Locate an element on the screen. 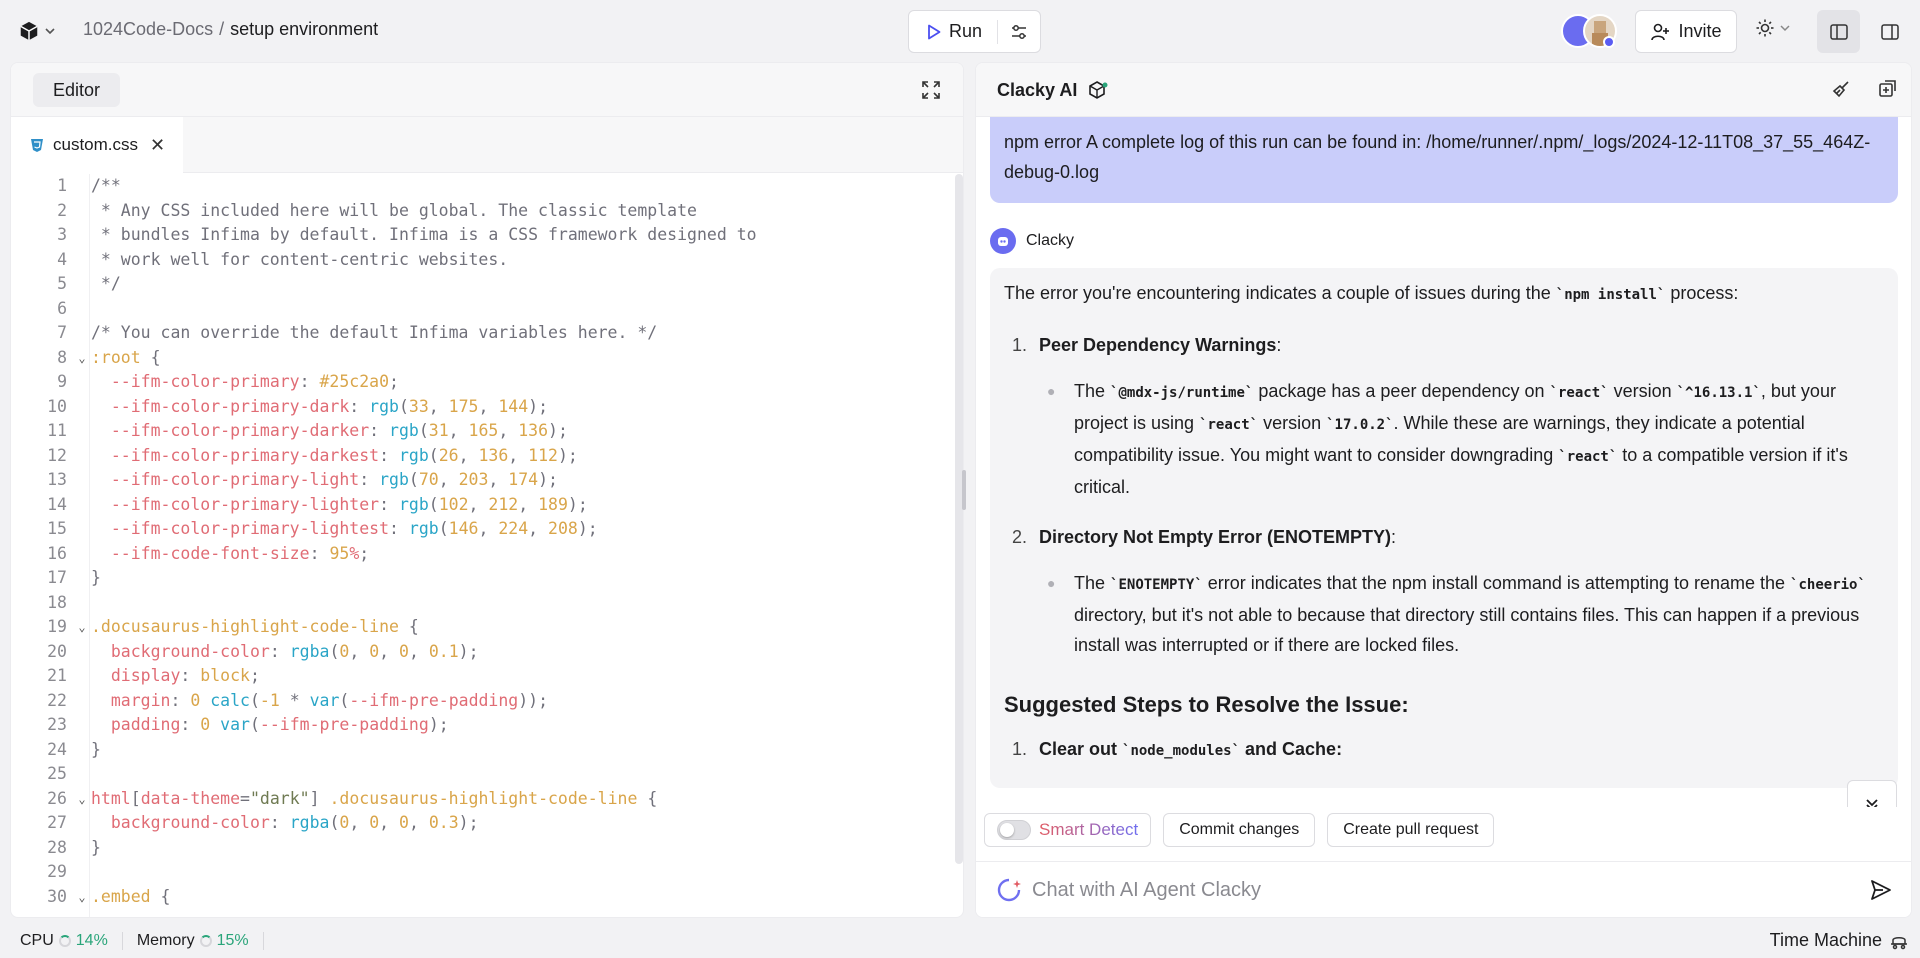 The width and height of the screenshot is (1920, 958). add-user-icon is located at coordinates (1660, 31).